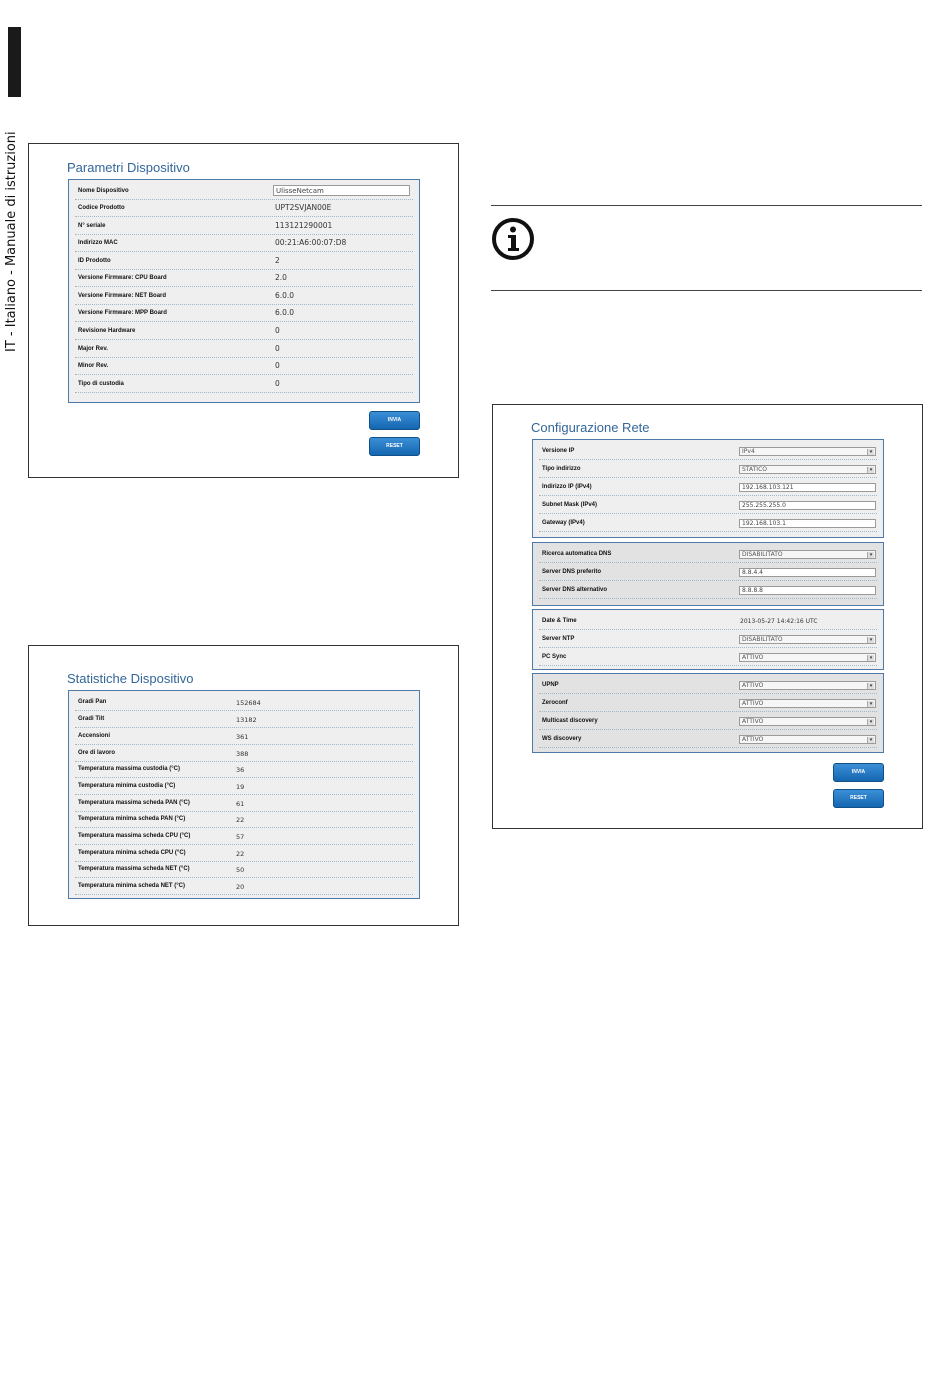 Image resolution: width=950 pixels, height=1374 pixels. I want to click on device-stats-title: Statistiche Dispositivo, so click(130, 678).